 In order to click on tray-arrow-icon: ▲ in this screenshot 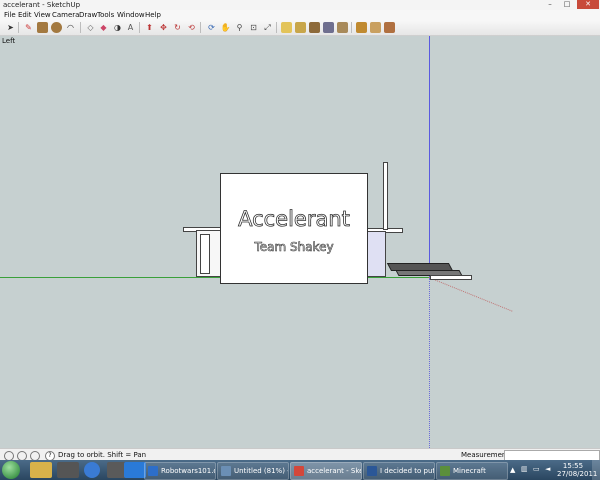, I will do `click(512, 470)`.